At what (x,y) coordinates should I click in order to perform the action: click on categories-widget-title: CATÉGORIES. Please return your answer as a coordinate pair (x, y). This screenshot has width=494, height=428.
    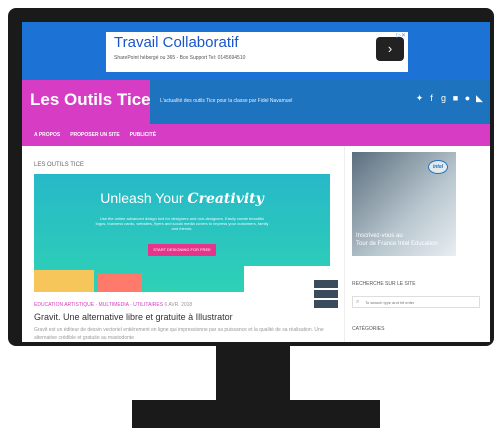
    Looking at the image, I should click on (368, 329).